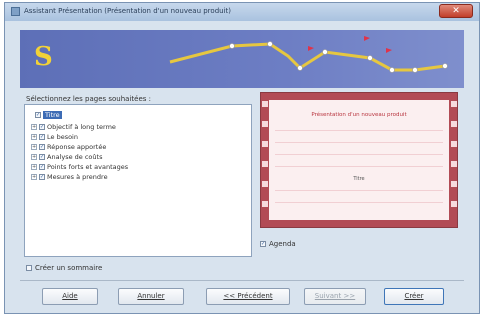 This screenshot has width=486, height=318. Describe the element at coordinates (263, 244) in the screenshot. I see `agenda-checkbox: ✓` at that location.